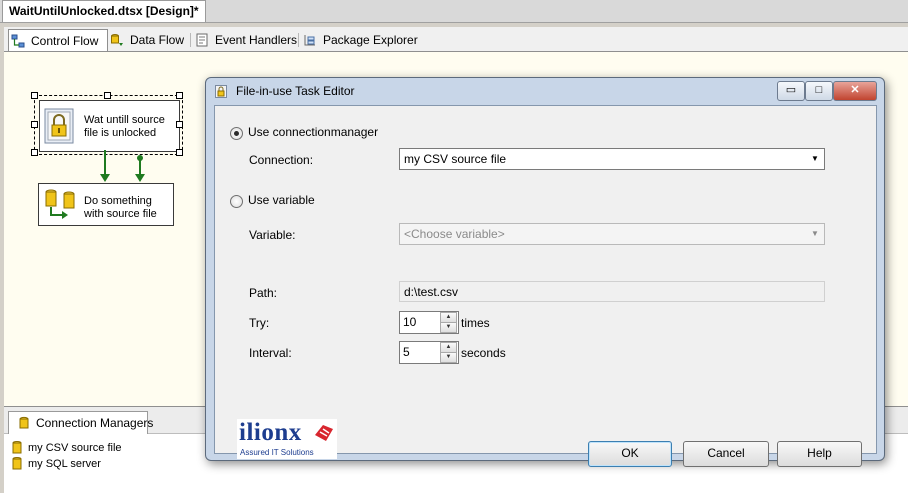 Image resolution: width=908 pixels, height=493 pixels. What do you see at coordinates (221, 91) in the screenshot?
I see `lock-icon` at bounding box center [221, 91].